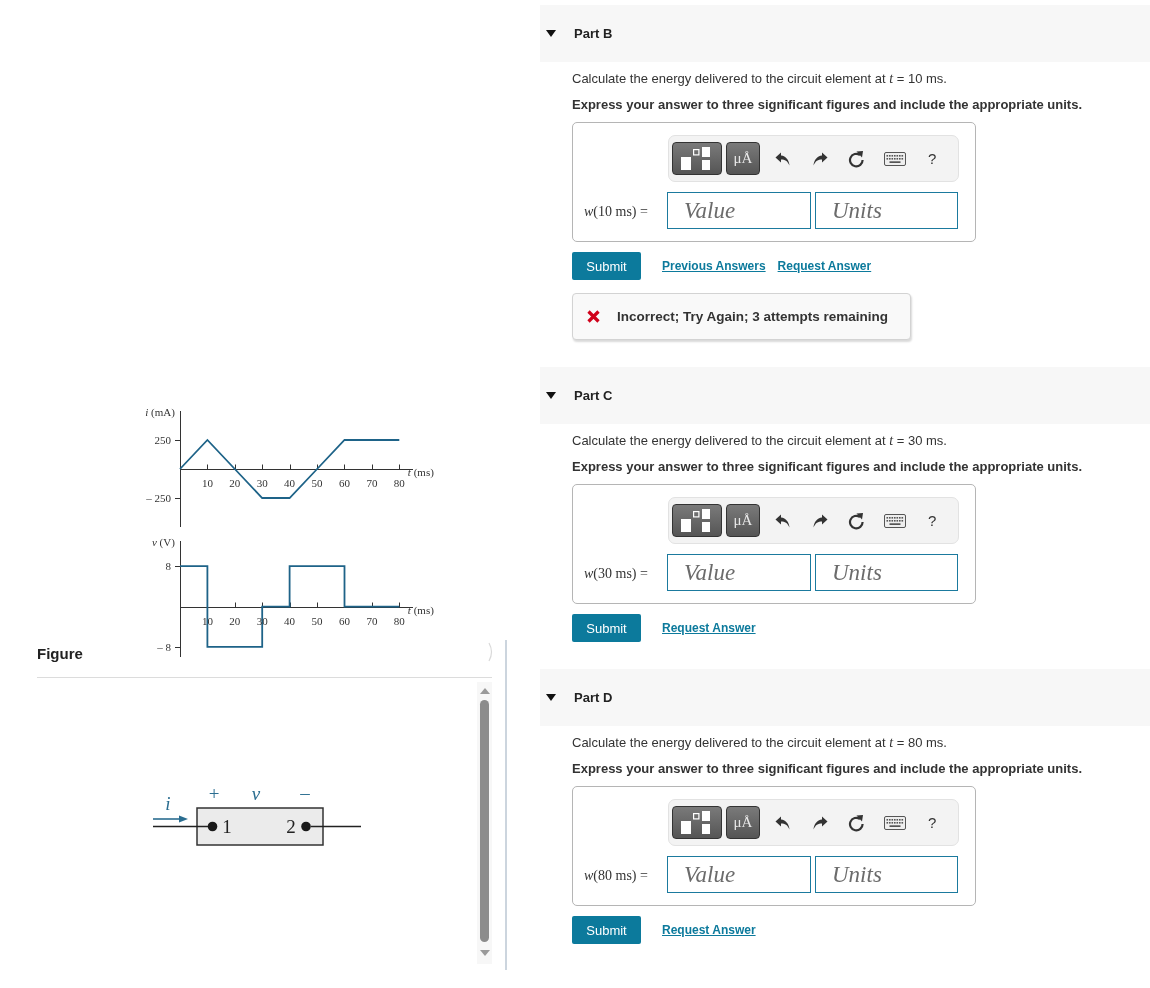 This screenshot has height=988, width=1150. I want to click on scrollbar, so click(484, 823).